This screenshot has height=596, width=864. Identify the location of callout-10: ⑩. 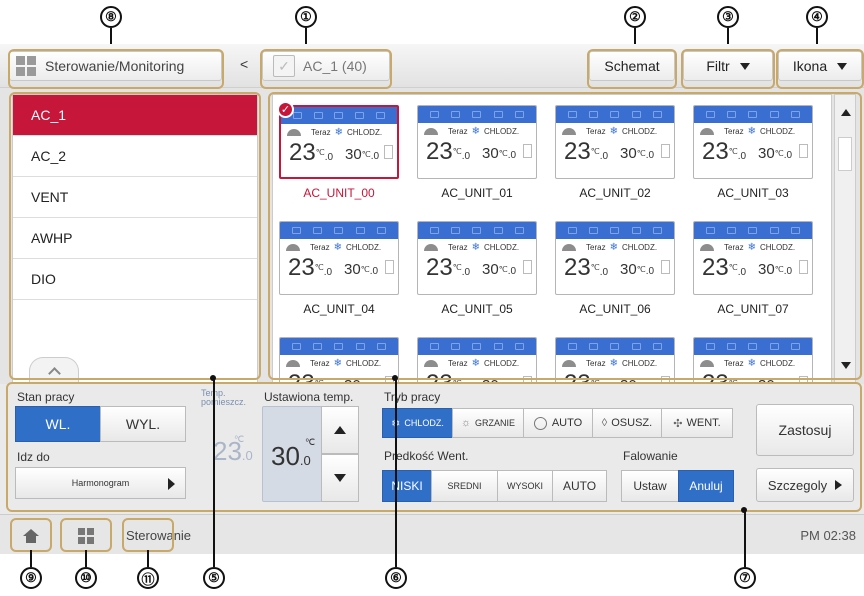
(86, 578).